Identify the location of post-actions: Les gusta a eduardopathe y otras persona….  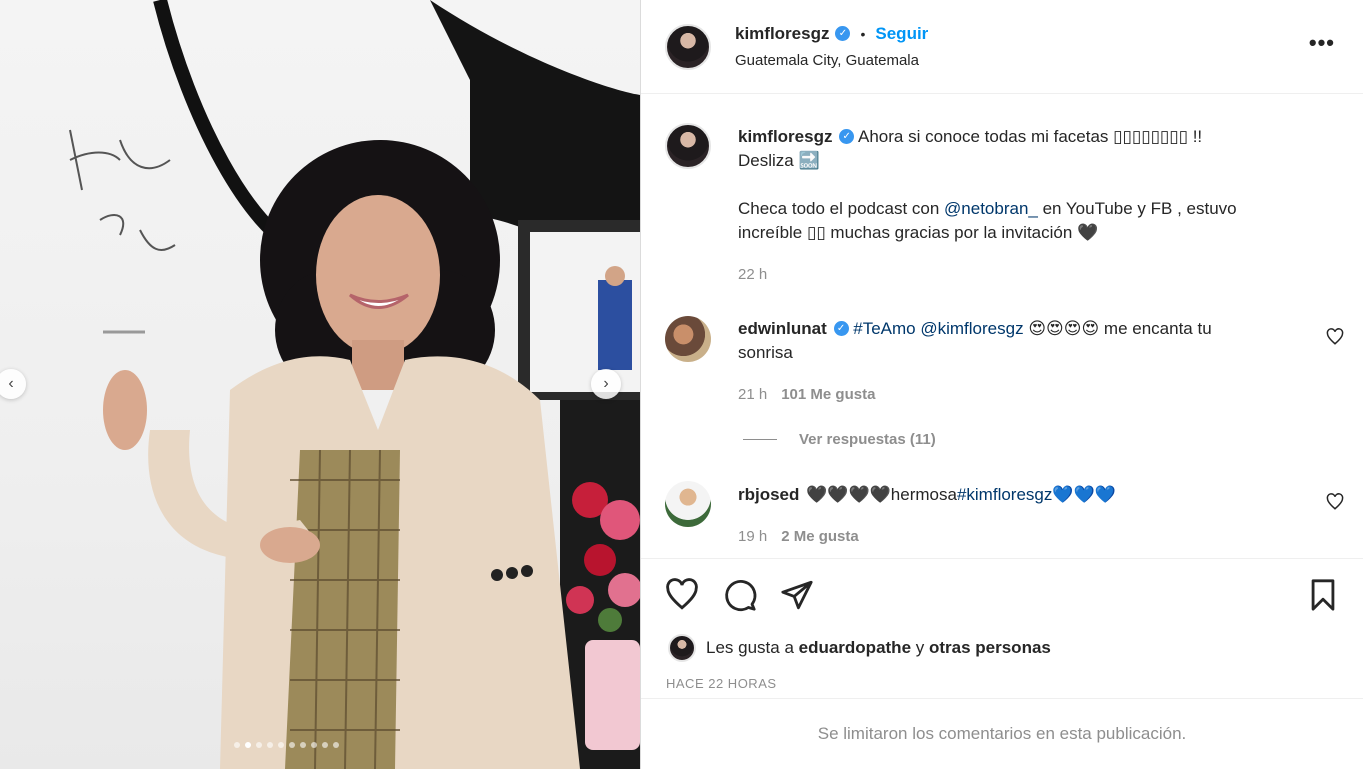
(1002, 628).